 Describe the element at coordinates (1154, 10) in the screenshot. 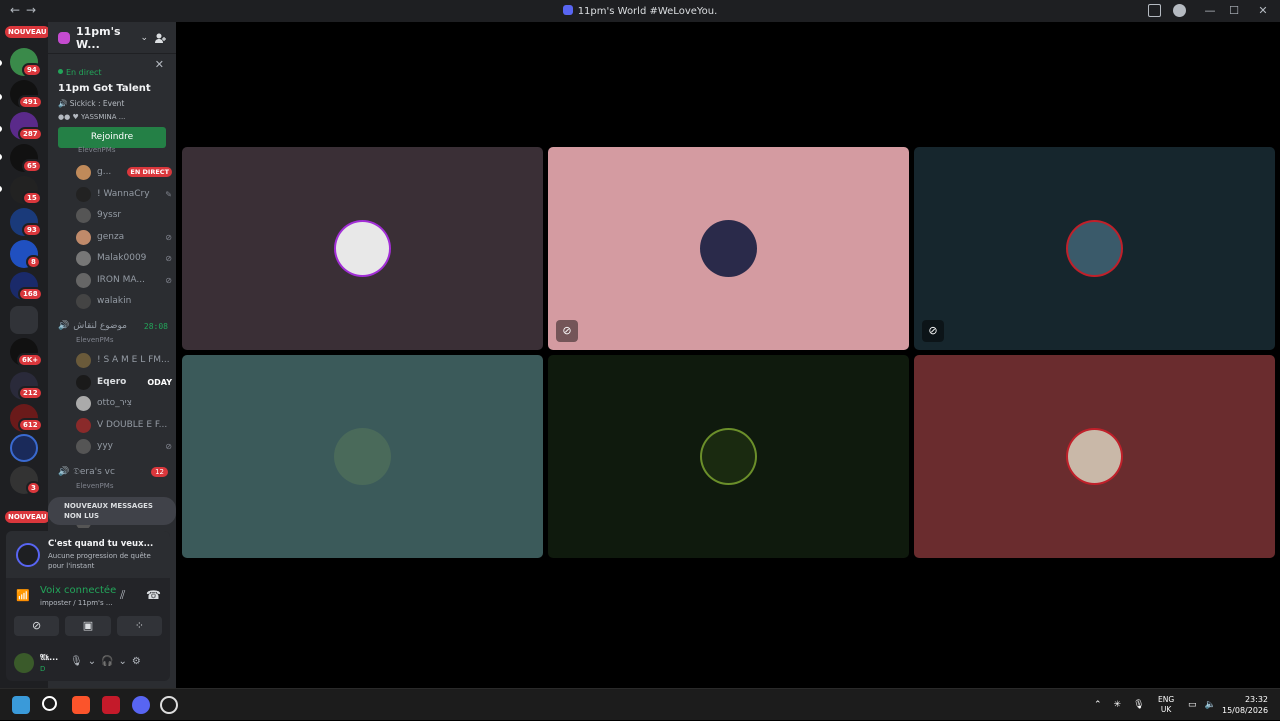

I see `inbox-icon` at that location.